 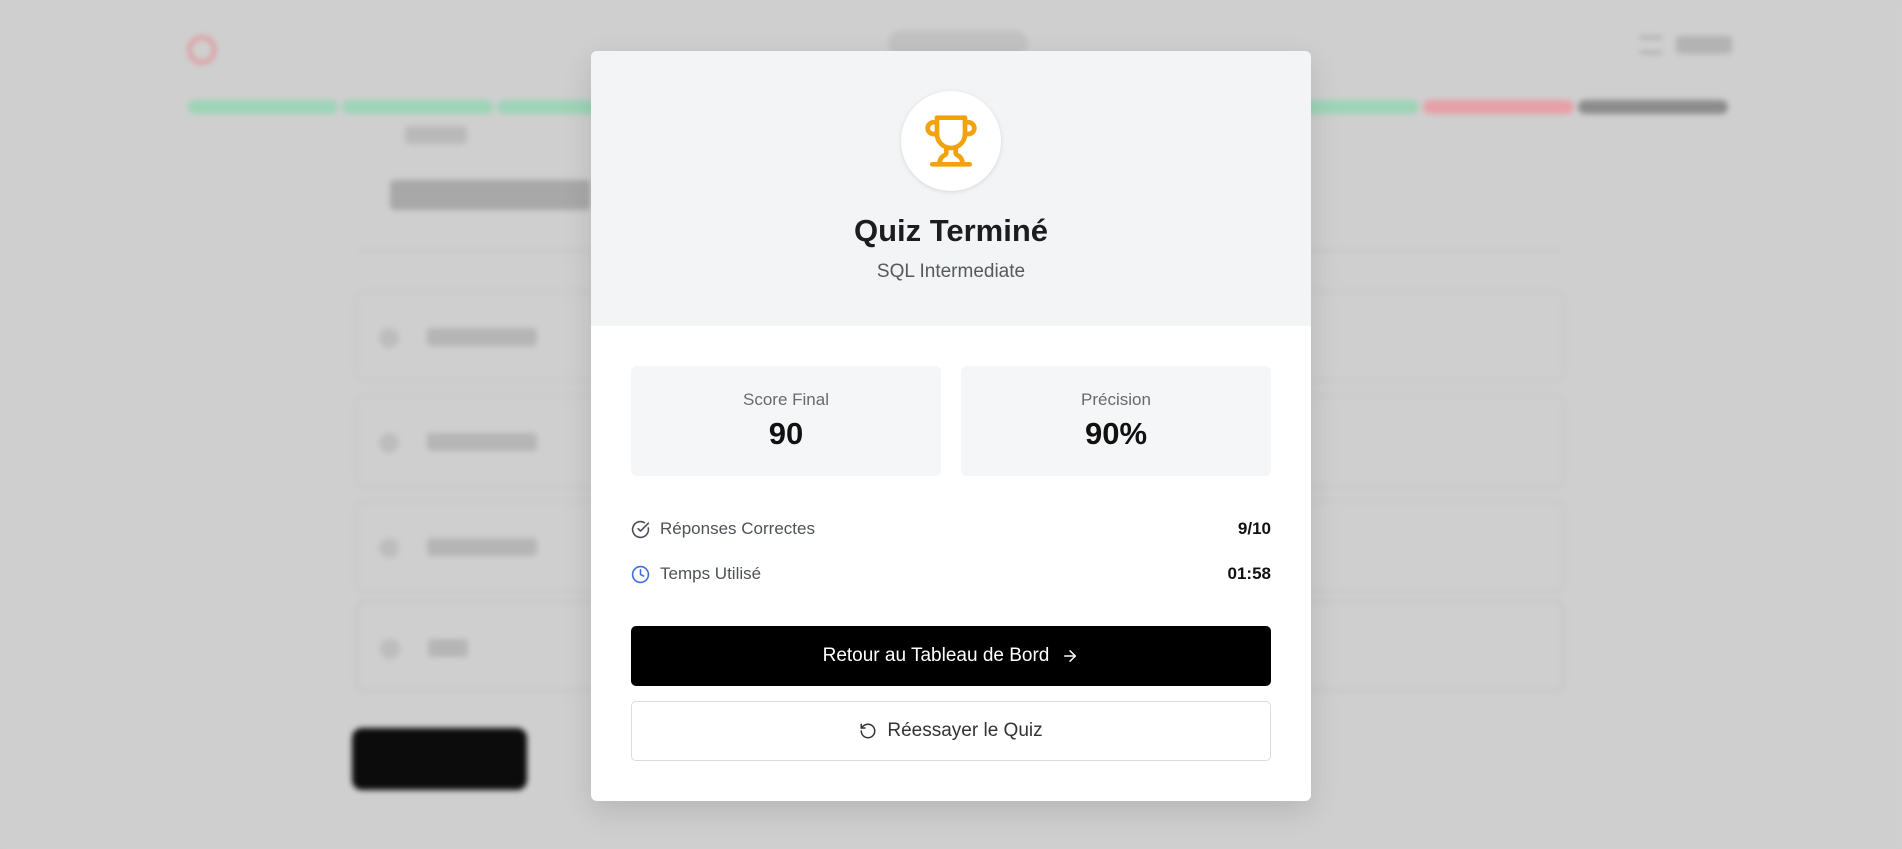 I want to click on retry-quiz-button: Réessayer le Quiz, so click(x=951, y=731).